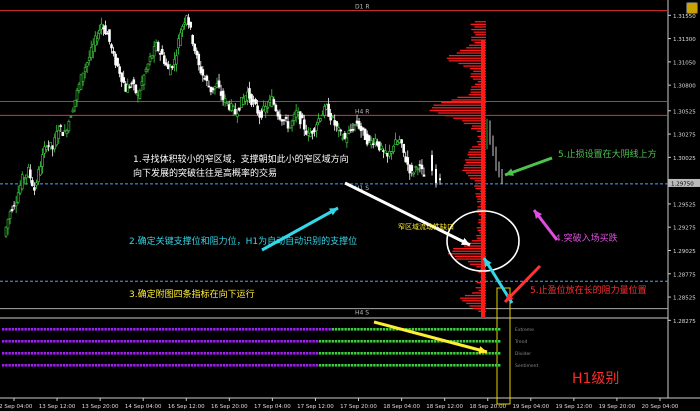  I want to click on level-label: H4 R, so click(362, 111).